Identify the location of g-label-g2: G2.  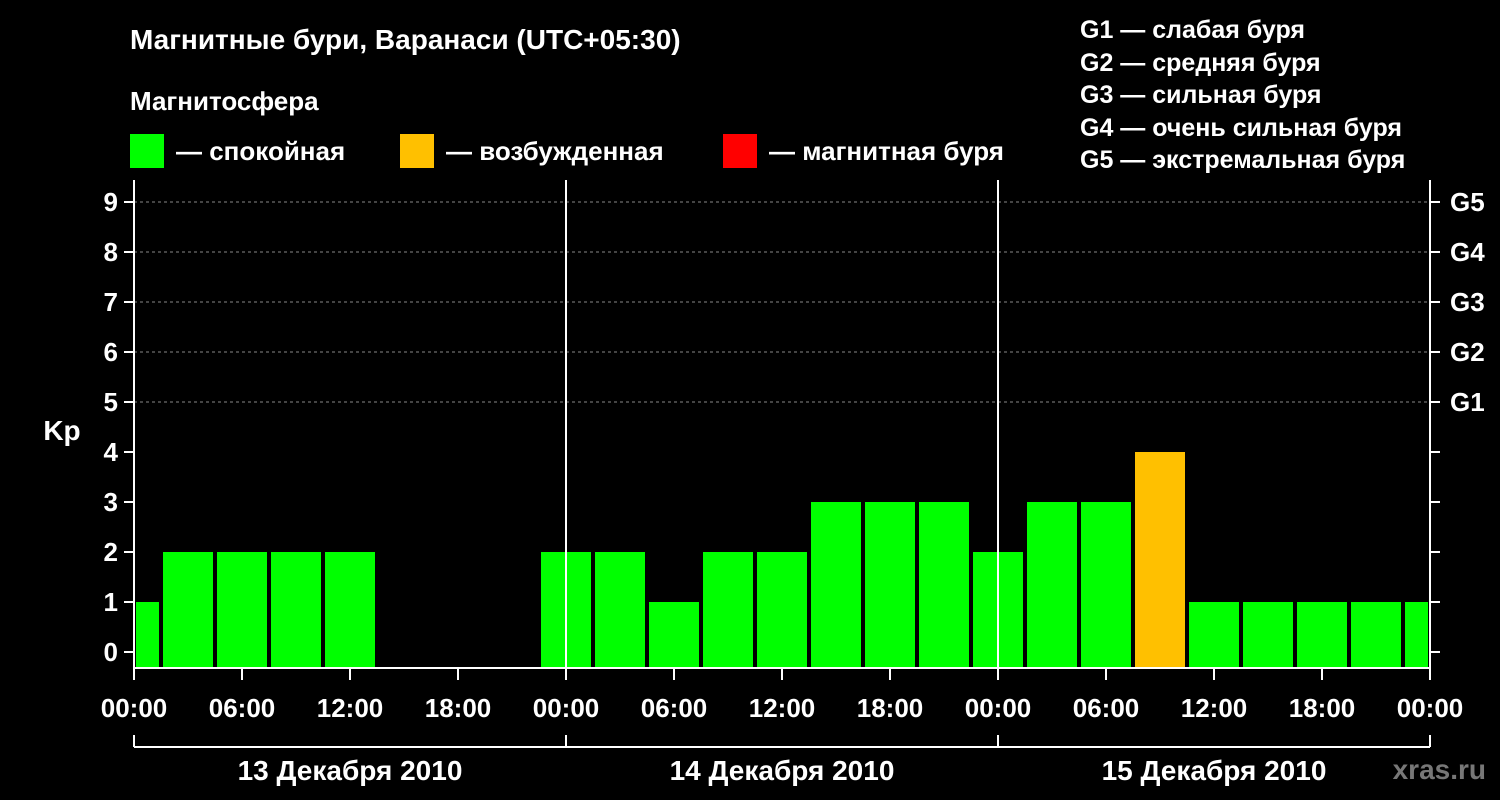
(1467, 352).